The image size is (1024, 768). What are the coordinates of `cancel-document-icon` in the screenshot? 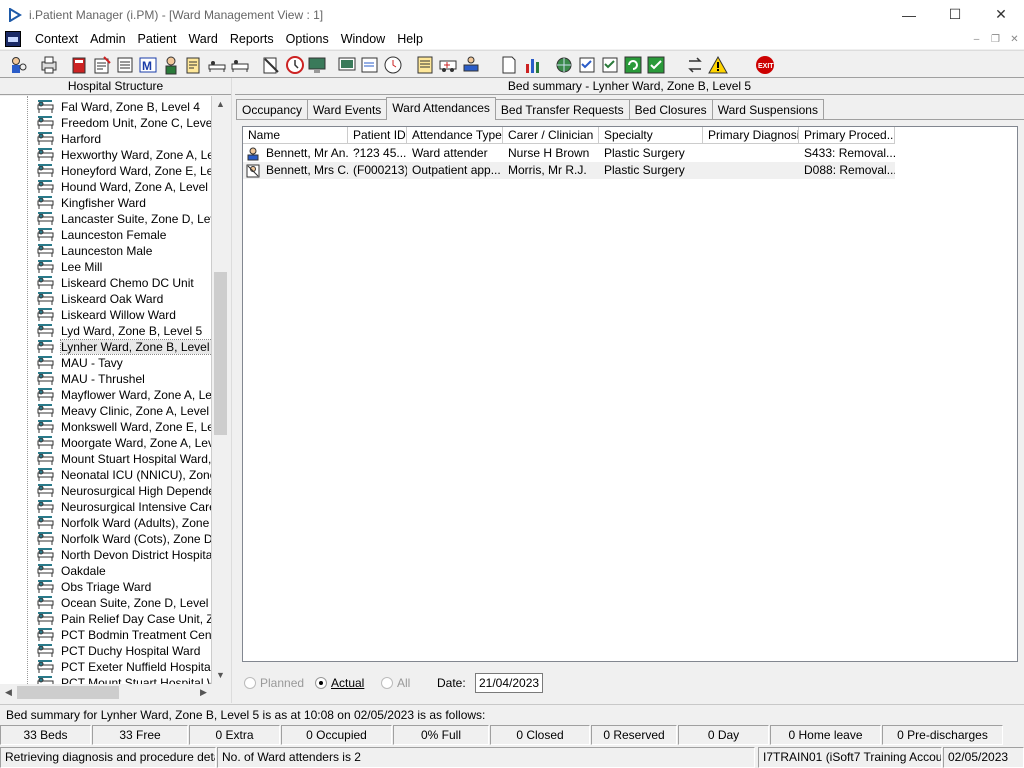 It's located at (271, 65).